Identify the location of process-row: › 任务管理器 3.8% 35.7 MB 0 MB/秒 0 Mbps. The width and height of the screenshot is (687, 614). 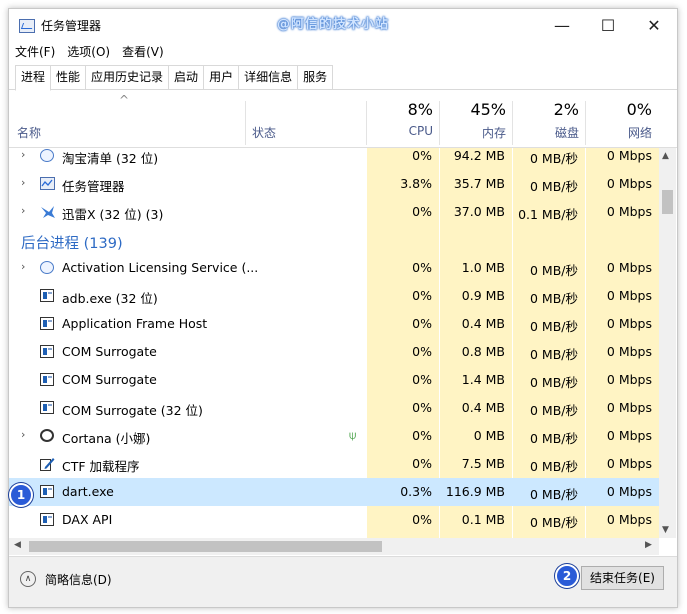
(334, 184).